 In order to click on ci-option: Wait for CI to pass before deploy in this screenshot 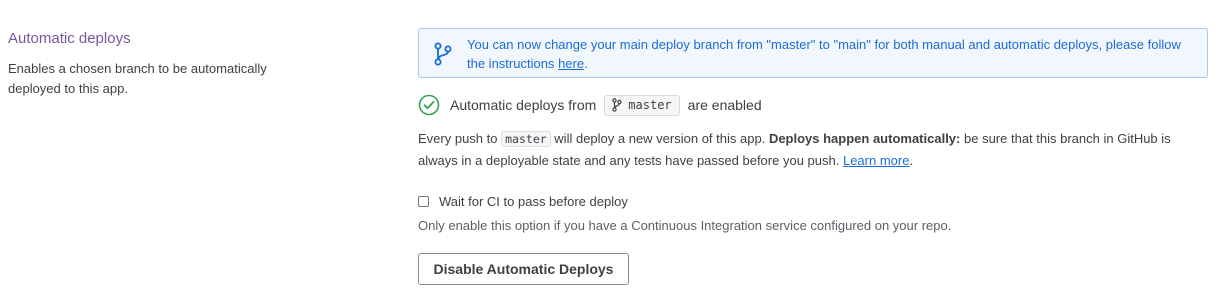, I will do `click(523, 201)`.